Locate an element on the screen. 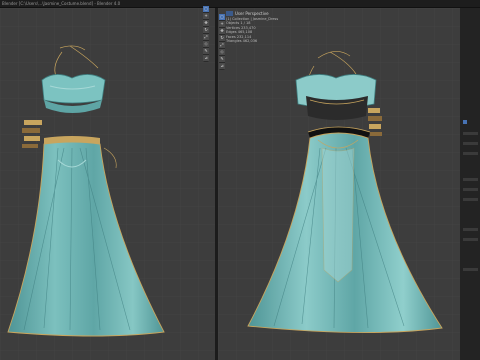  camera-icon is located at coordinates (229, 13).